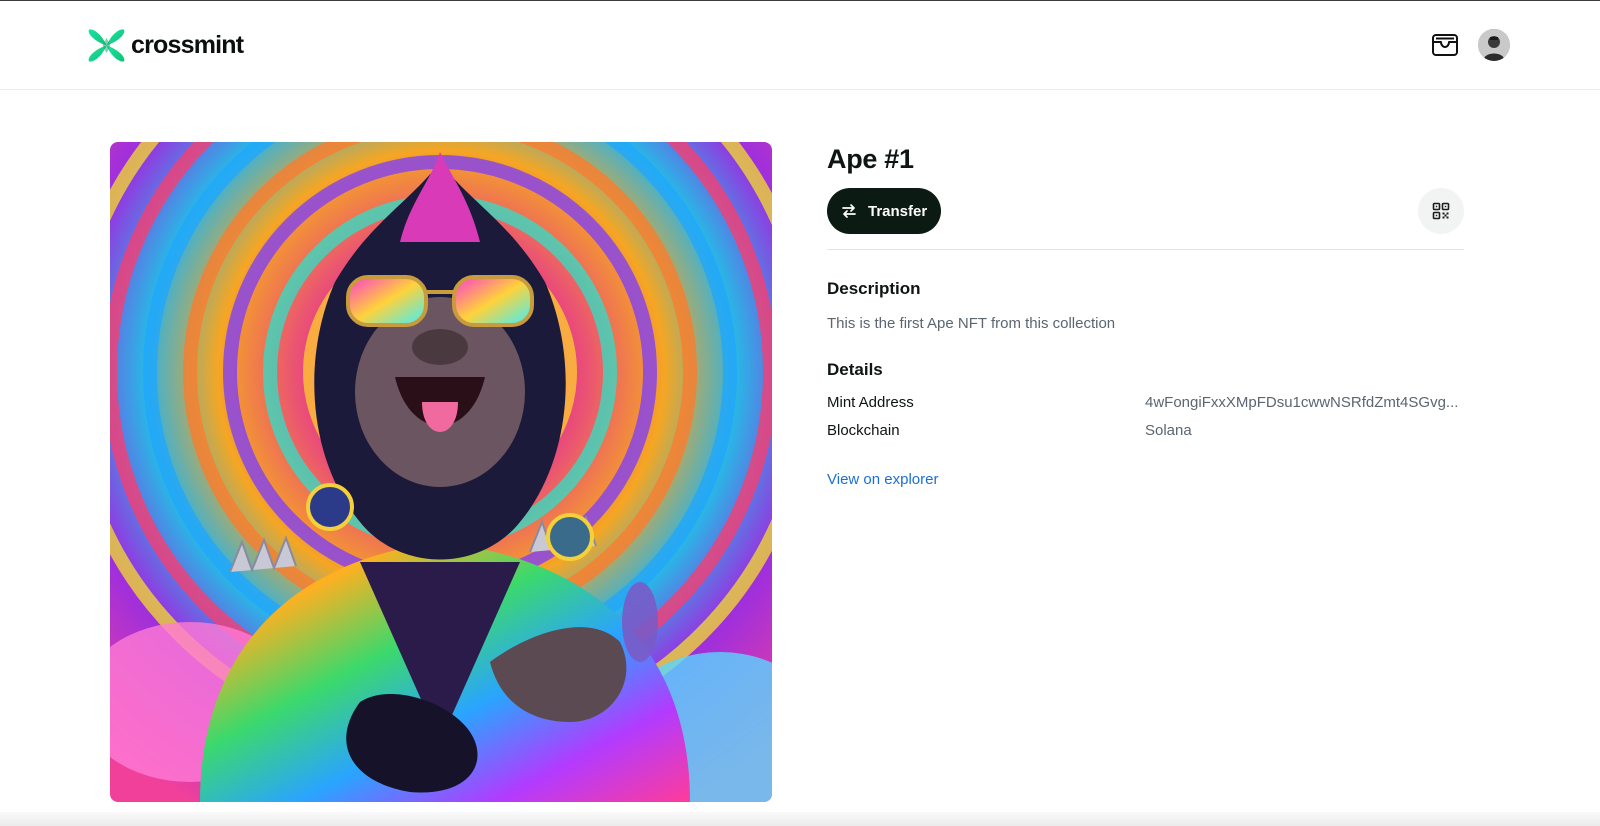 Image resolution: width=1600 pixels, height=826 pixels. I want to click on wallet-icon, so click(1445, 45).